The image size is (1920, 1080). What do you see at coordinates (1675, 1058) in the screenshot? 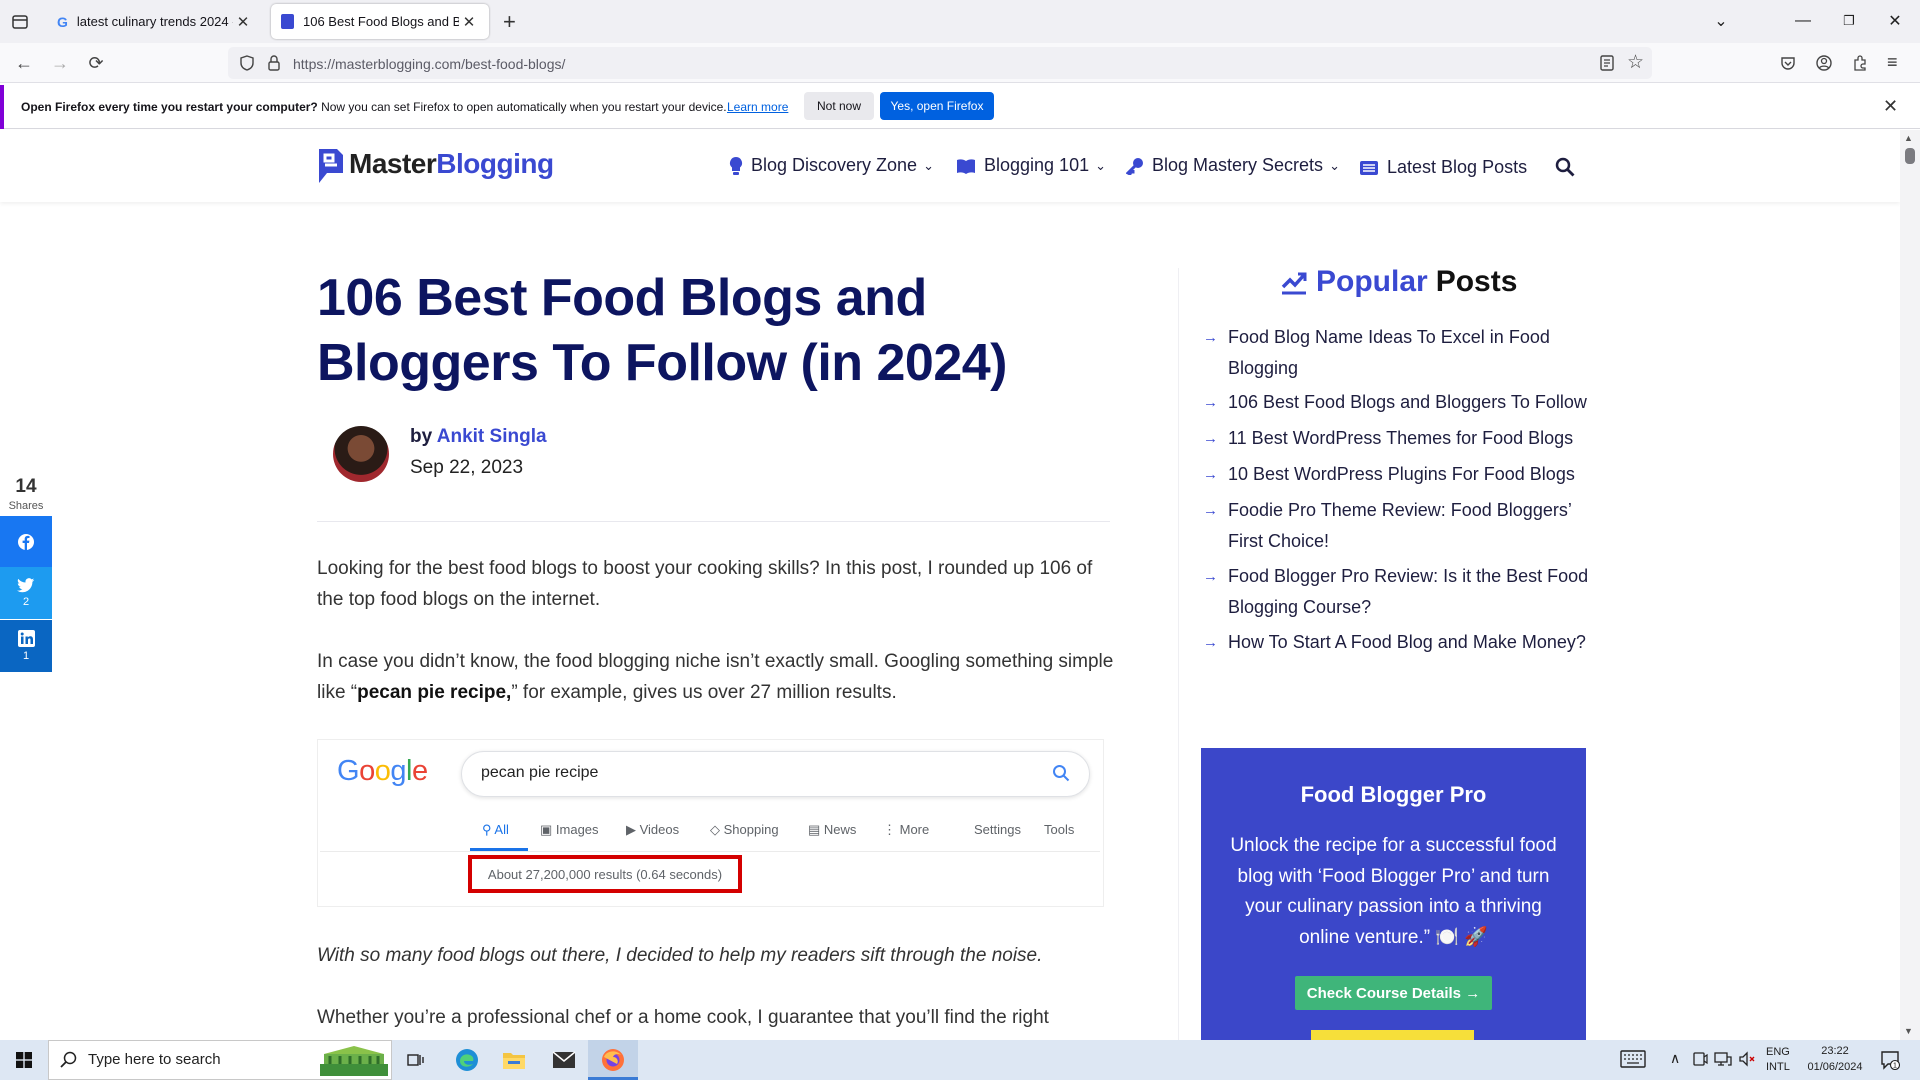
I see `show-hidden-icons-chevron-icon: ∧` at bounding box center [1675, 1058].